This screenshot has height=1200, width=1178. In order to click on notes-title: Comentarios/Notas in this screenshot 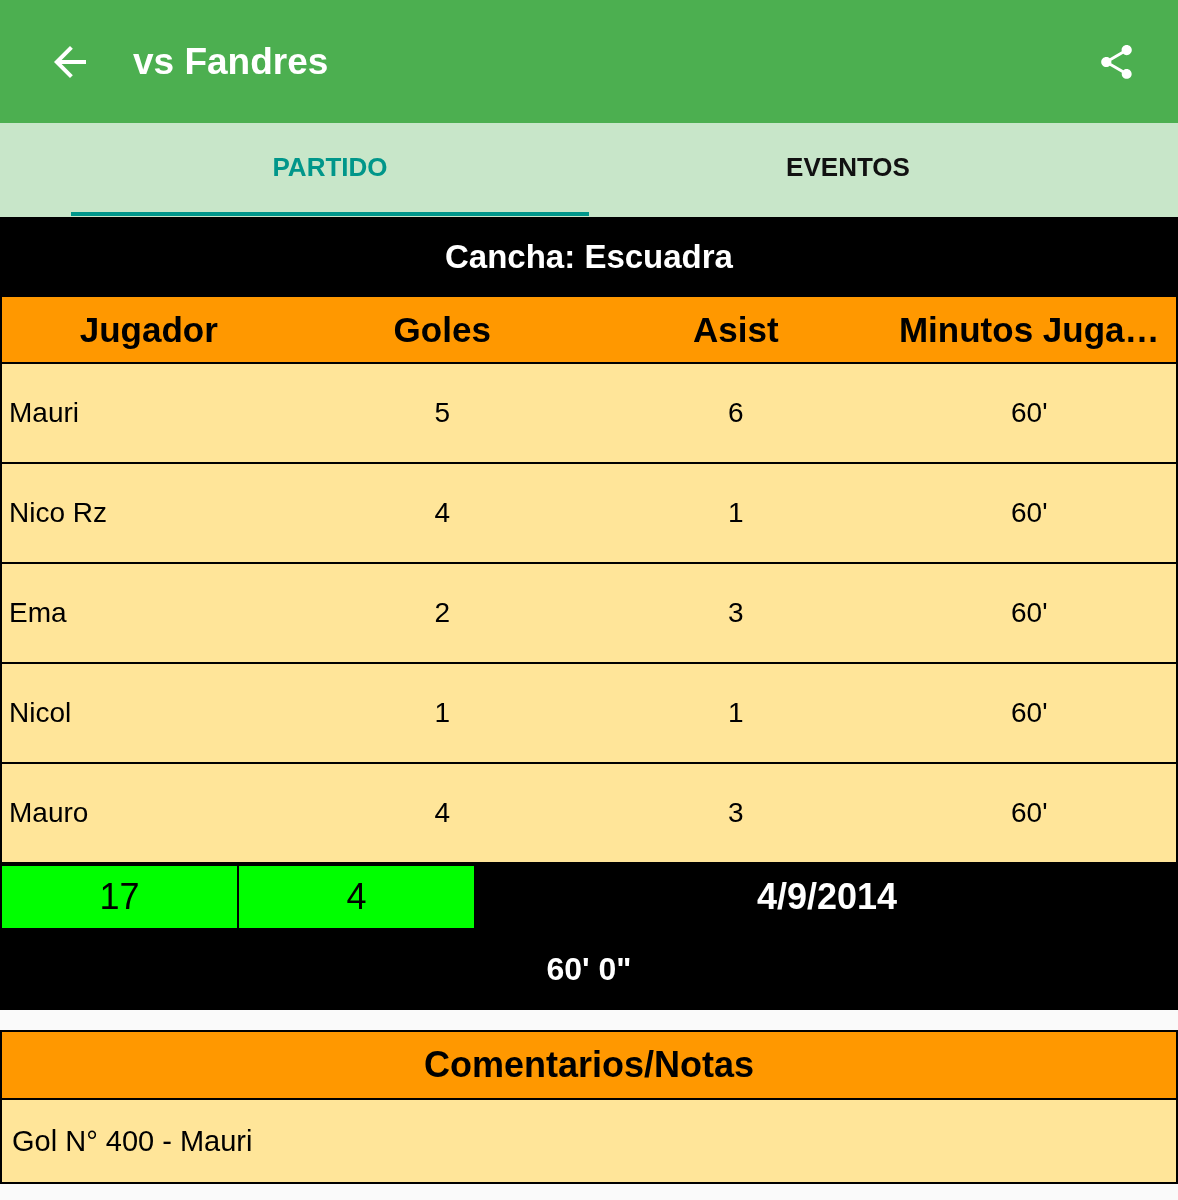, I will do `click(589, 1066)`.